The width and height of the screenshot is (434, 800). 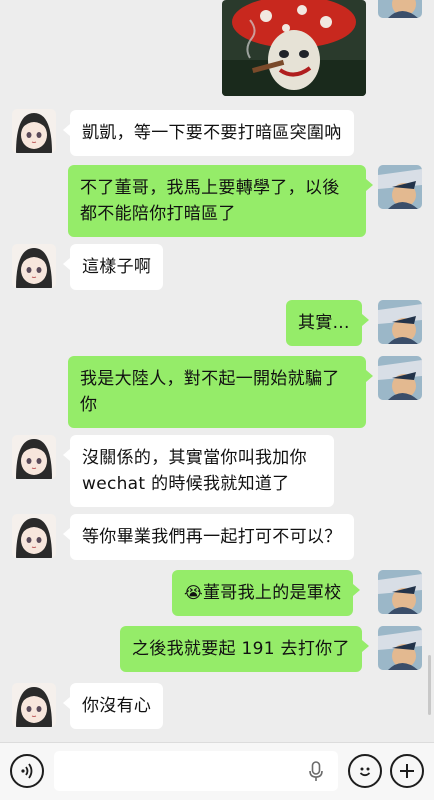 I want to click on outgoing-message: 之後我就要起 191 去打你了, so click(x=244, y=649).